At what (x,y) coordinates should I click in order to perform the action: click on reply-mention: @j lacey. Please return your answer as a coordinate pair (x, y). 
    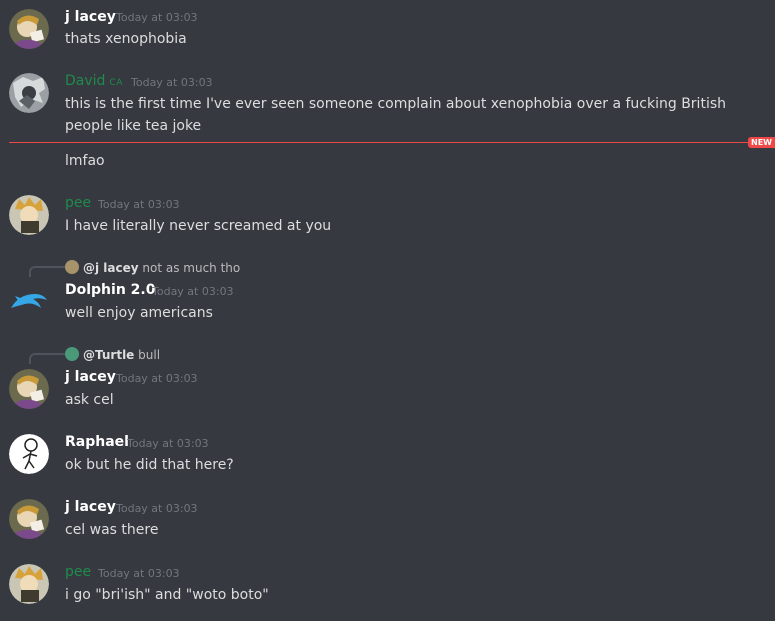
    Looking at the image, I should click on (111, 268).